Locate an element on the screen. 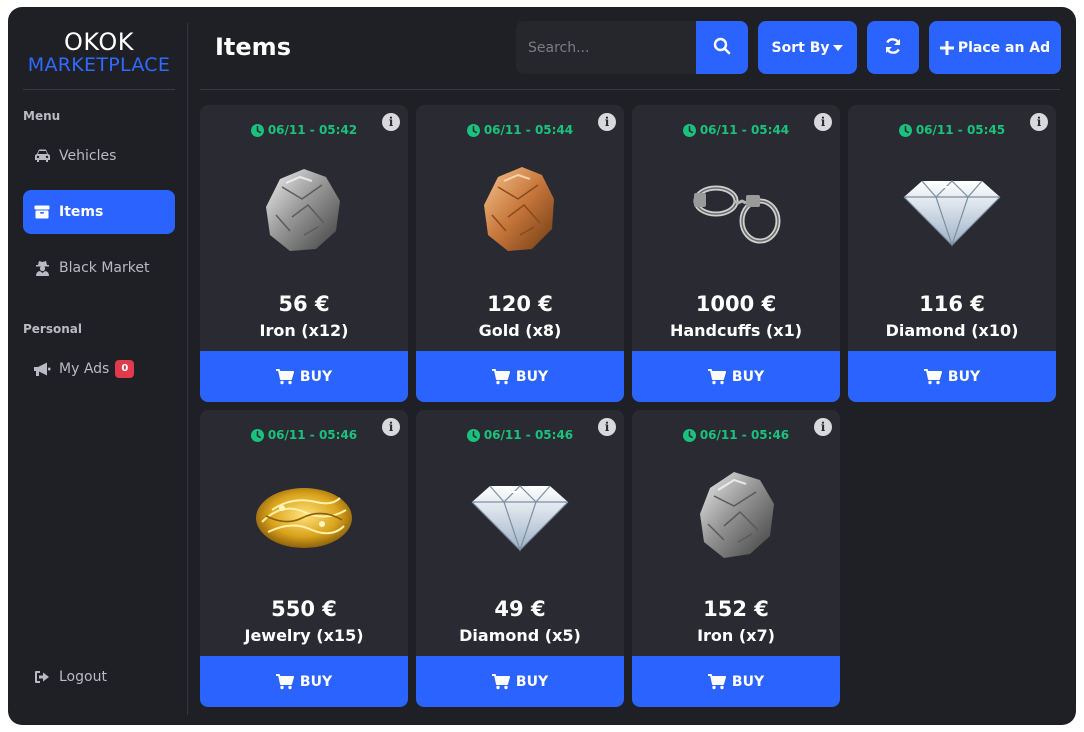 Image resolution: width=1084 pixels, height=732 pixels. sidebar-item-label: Black Market is located at coordinates (104, 268).